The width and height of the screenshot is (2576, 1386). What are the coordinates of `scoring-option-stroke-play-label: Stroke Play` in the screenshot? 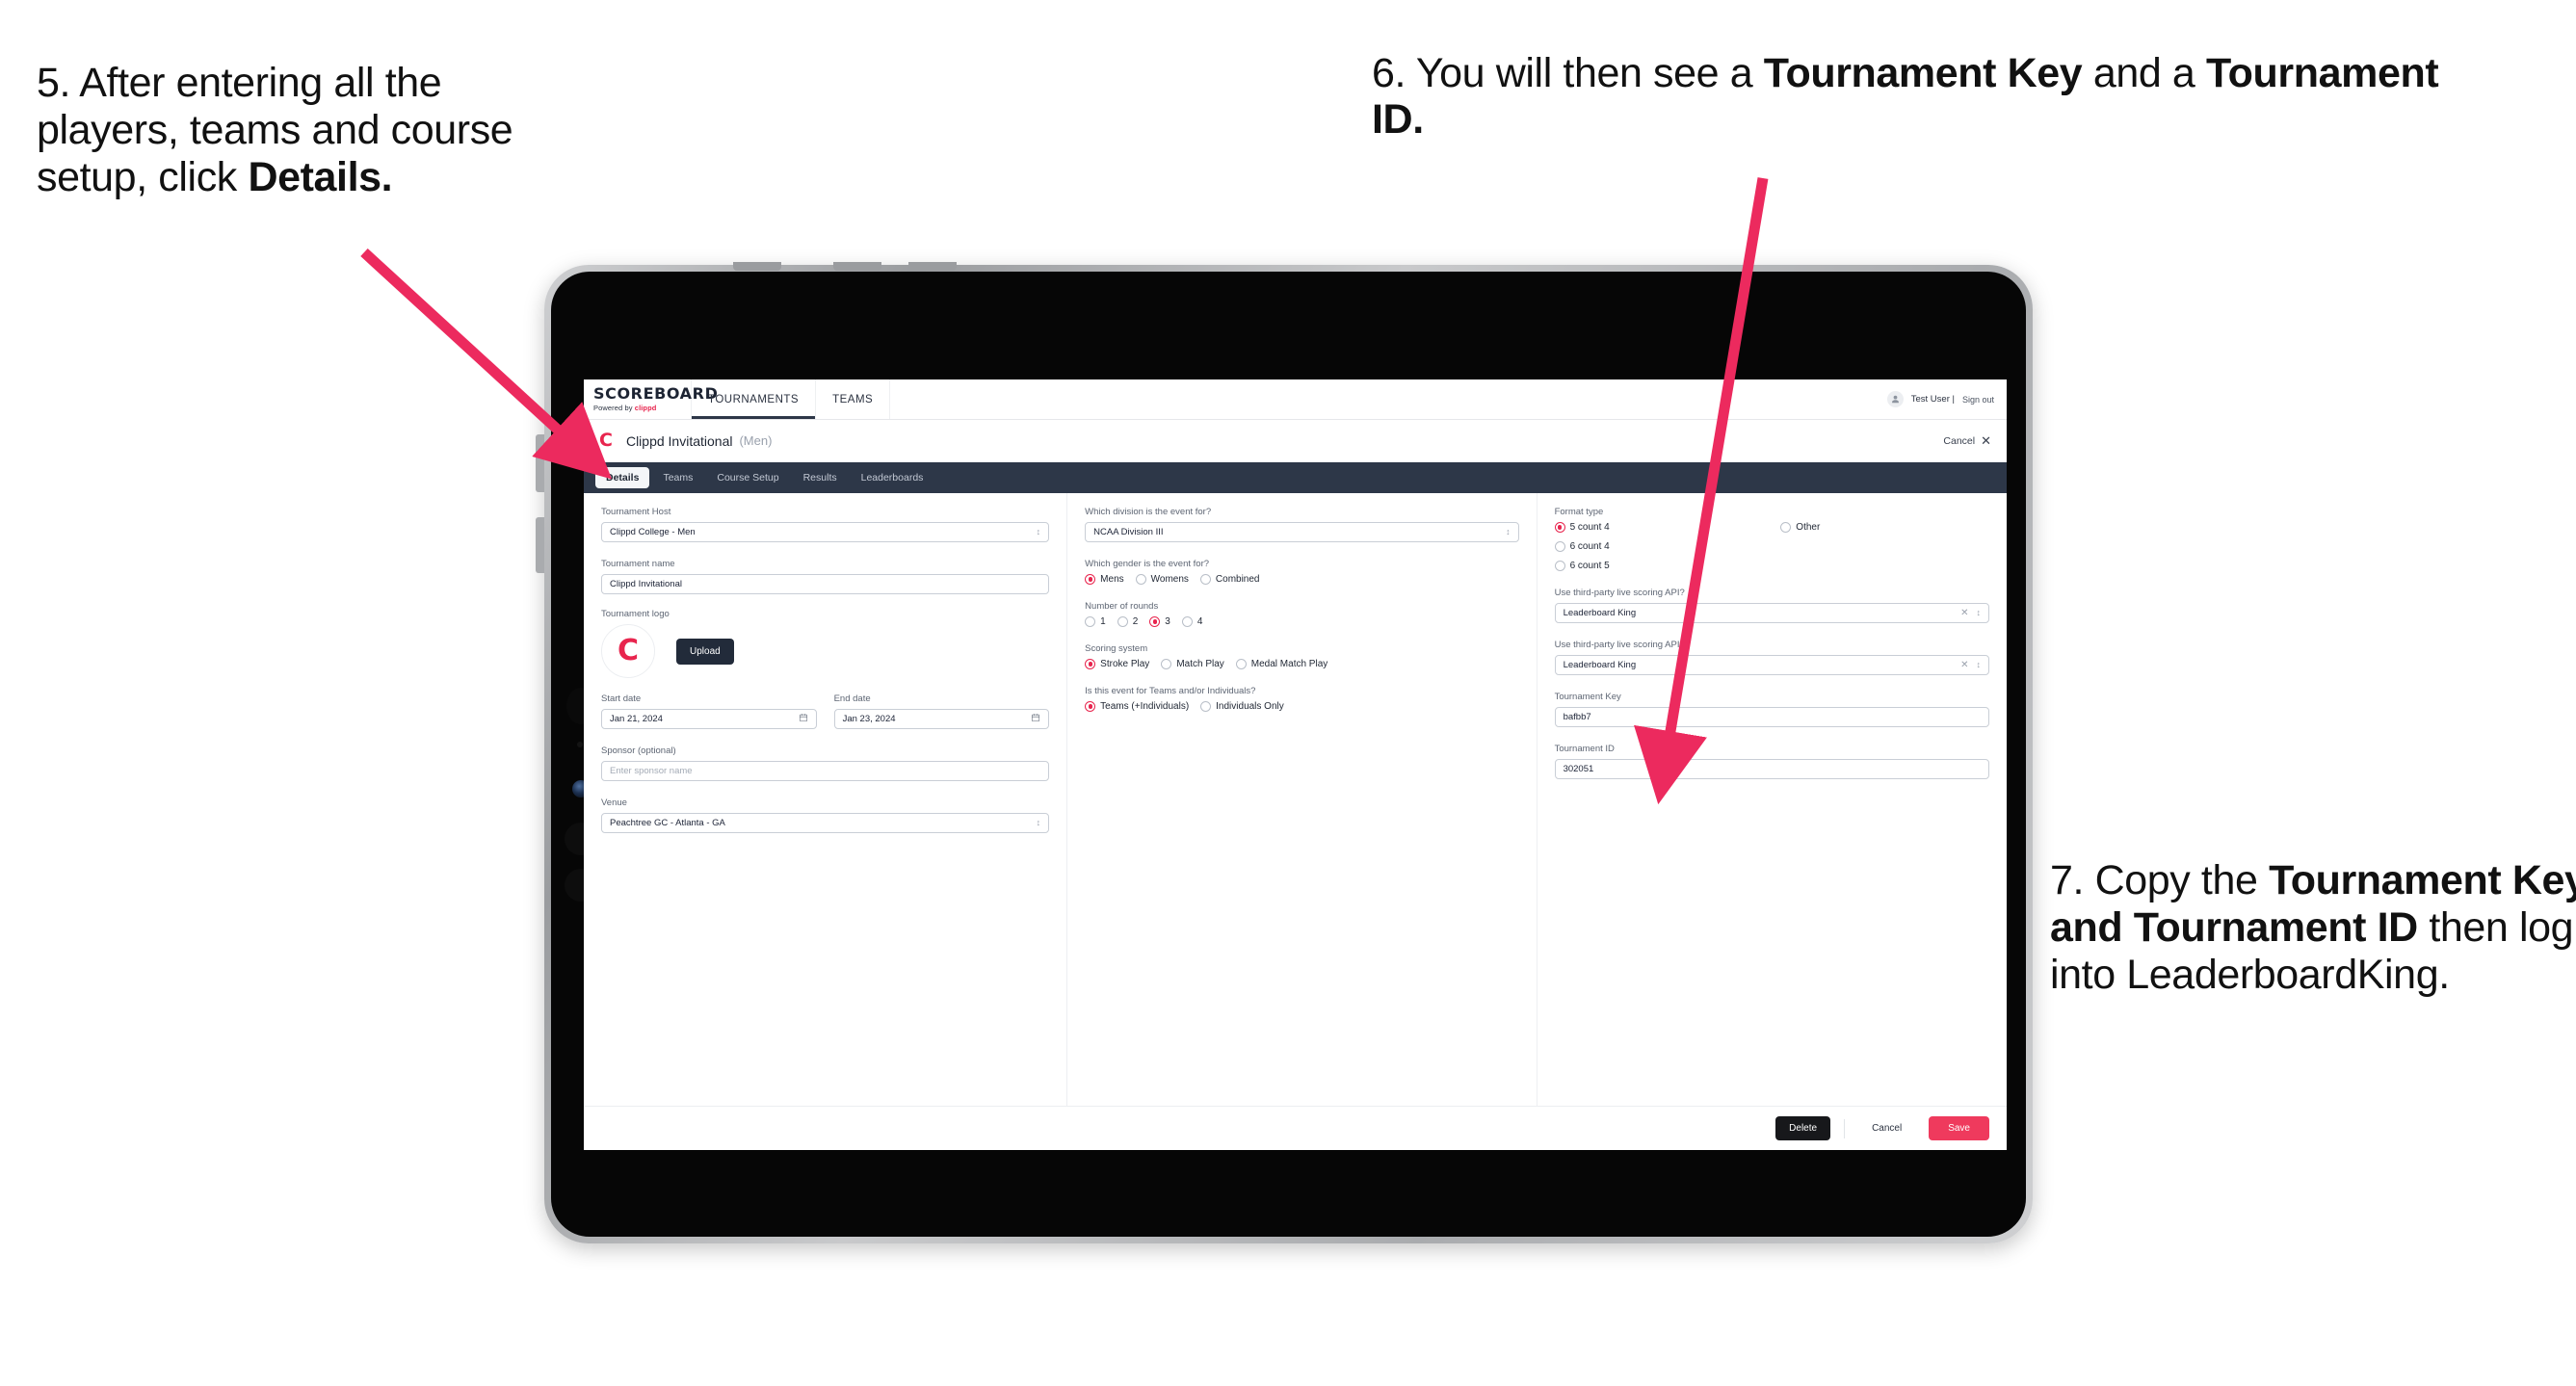 It's located at (1125, 664).